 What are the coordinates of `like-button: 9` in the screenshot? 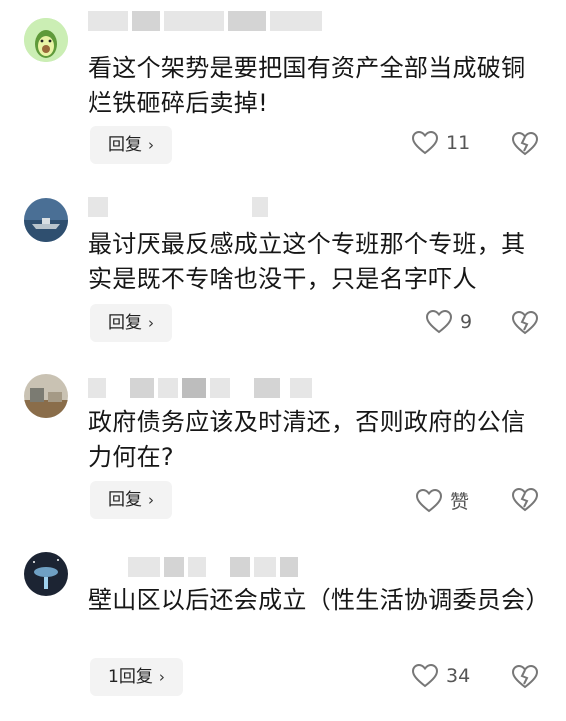 It's located at (449, 322).